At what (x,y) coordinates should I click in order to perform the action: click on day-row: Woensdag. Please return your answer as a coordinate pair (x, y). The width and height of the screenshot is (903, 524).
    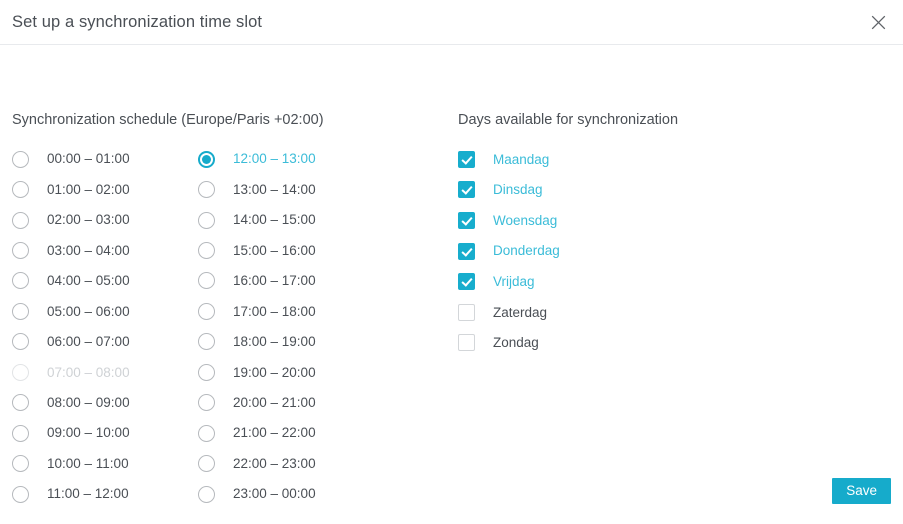
    Looking at the image, I should click on (509, 220).